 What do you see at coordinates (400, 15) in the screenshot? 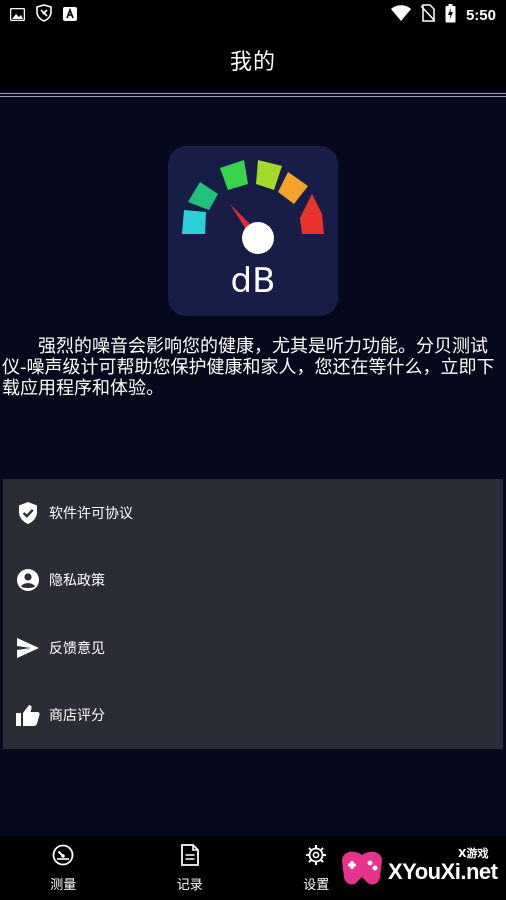
I see `wifi-icon` at bounding box center [400, 15].